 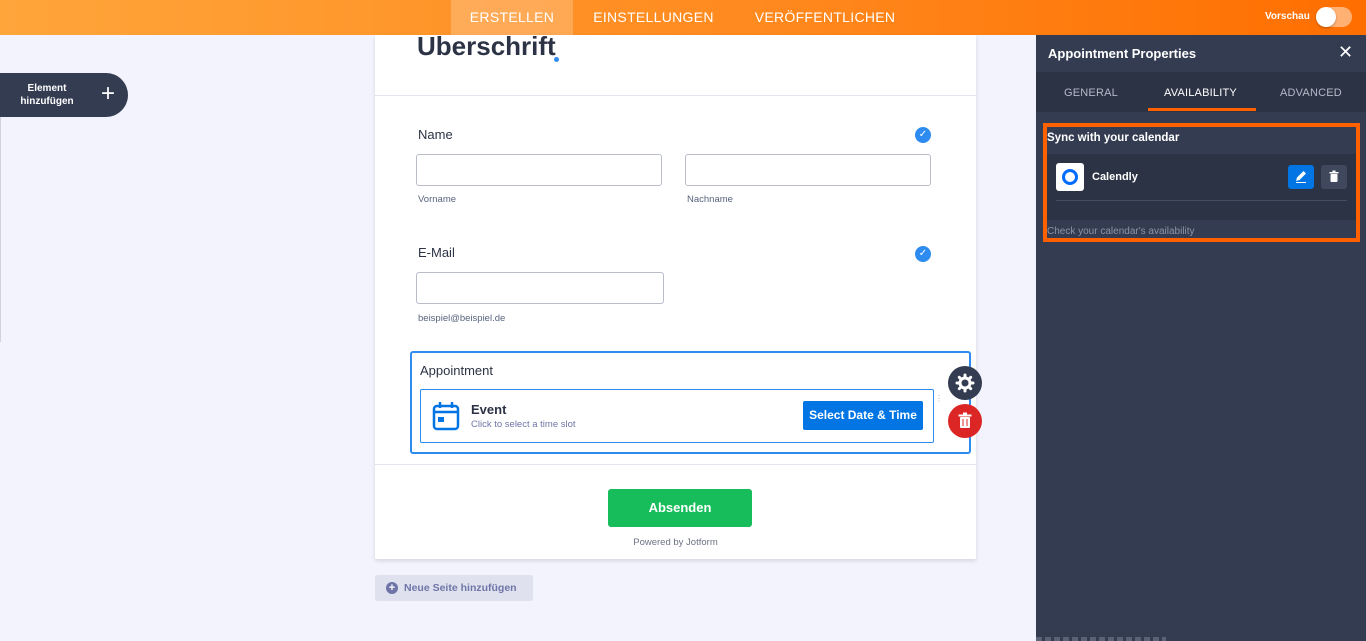 I want to click on add-page-button: + Neue Seite hinzufügen, so click(x=454, y=588).